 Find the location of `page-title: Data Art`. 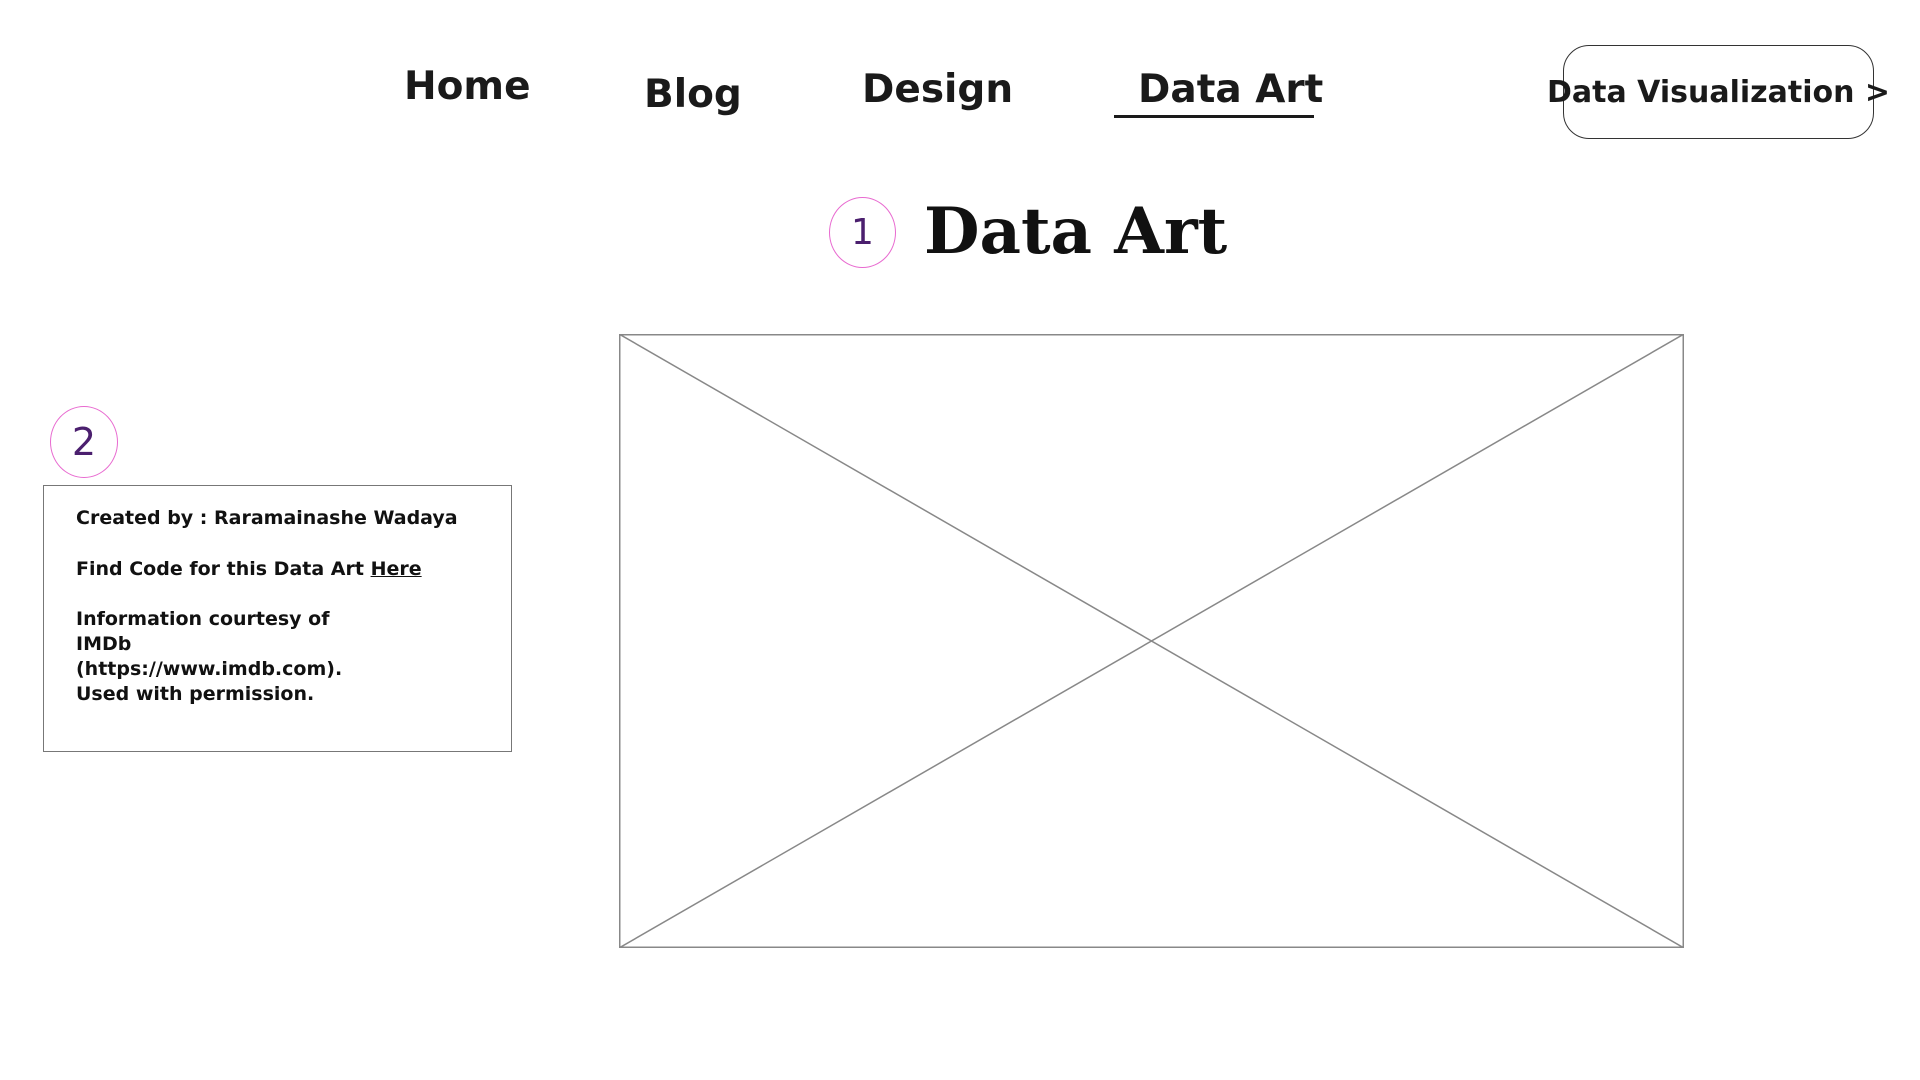

page-title: Data Art is located at coordinates (1076, 231).